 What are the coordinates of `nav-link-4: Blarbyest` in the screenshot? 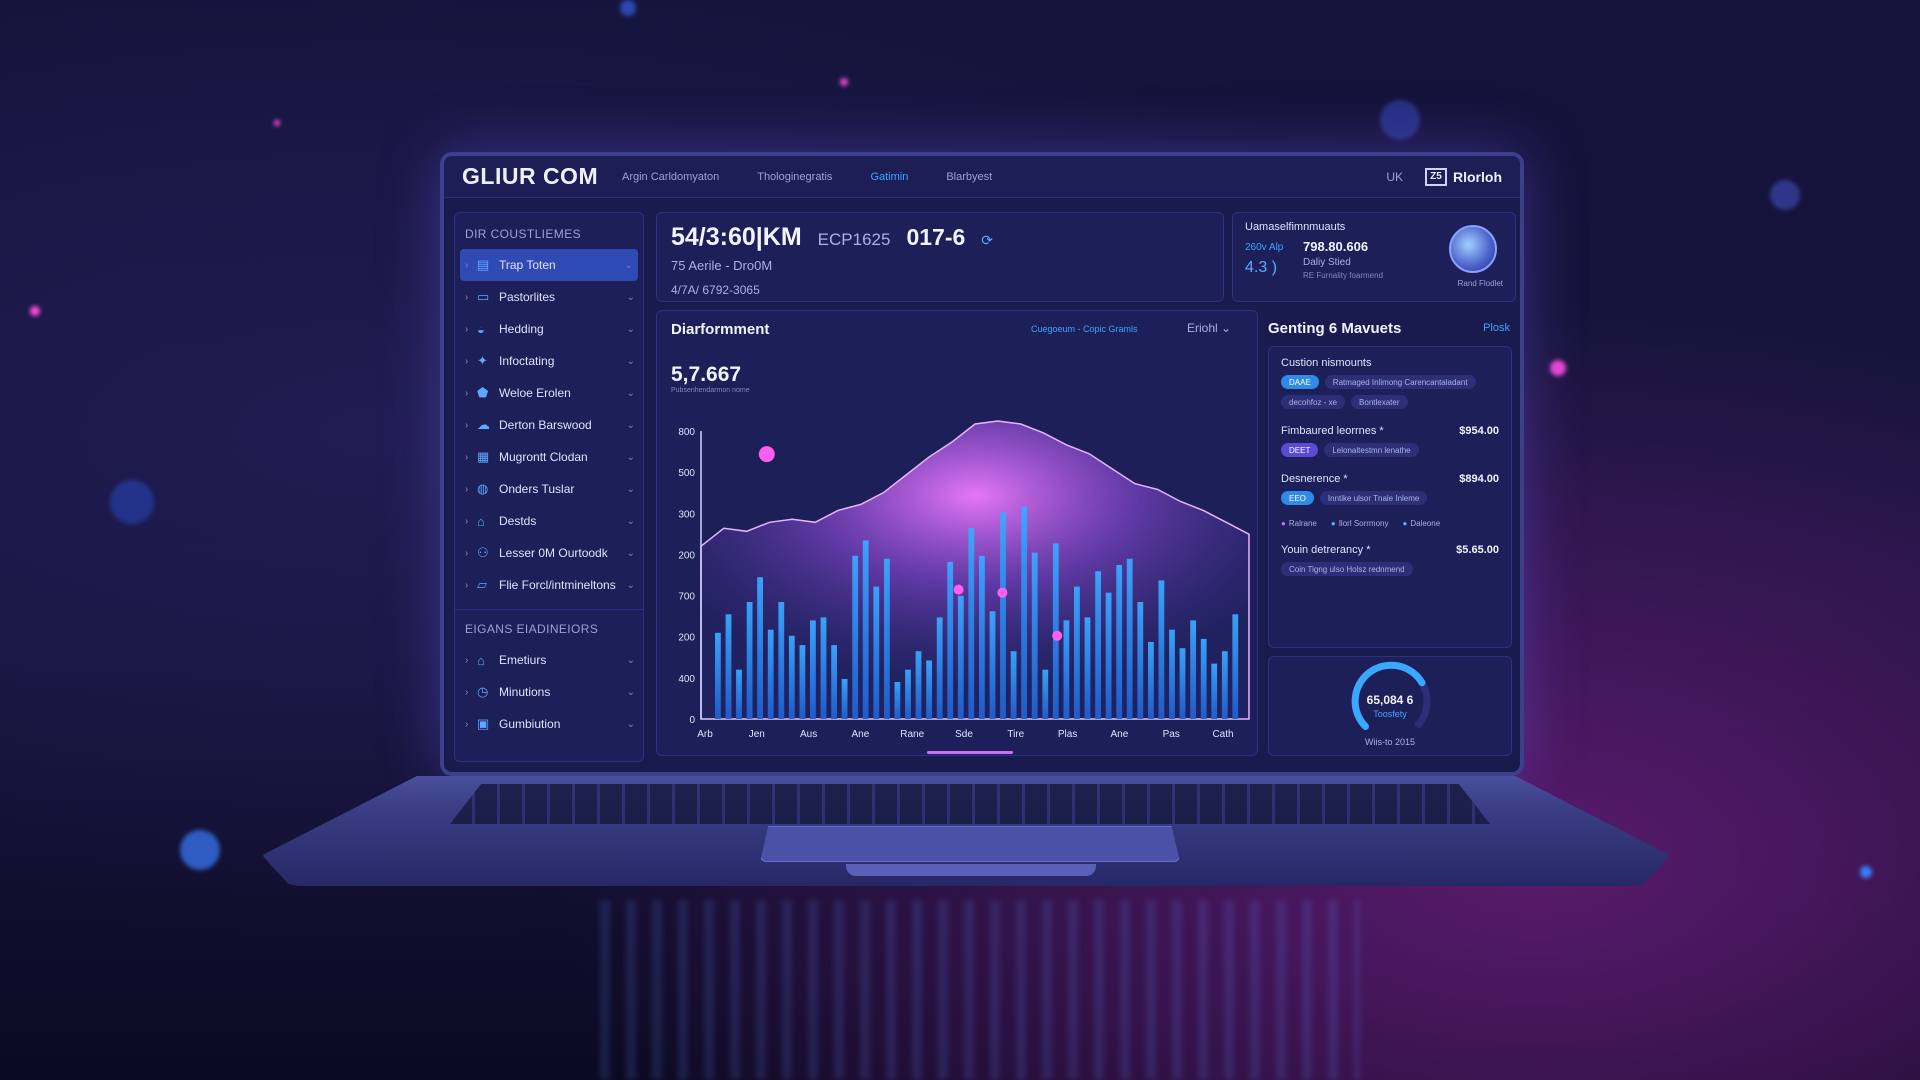 It's located at (969, 177).